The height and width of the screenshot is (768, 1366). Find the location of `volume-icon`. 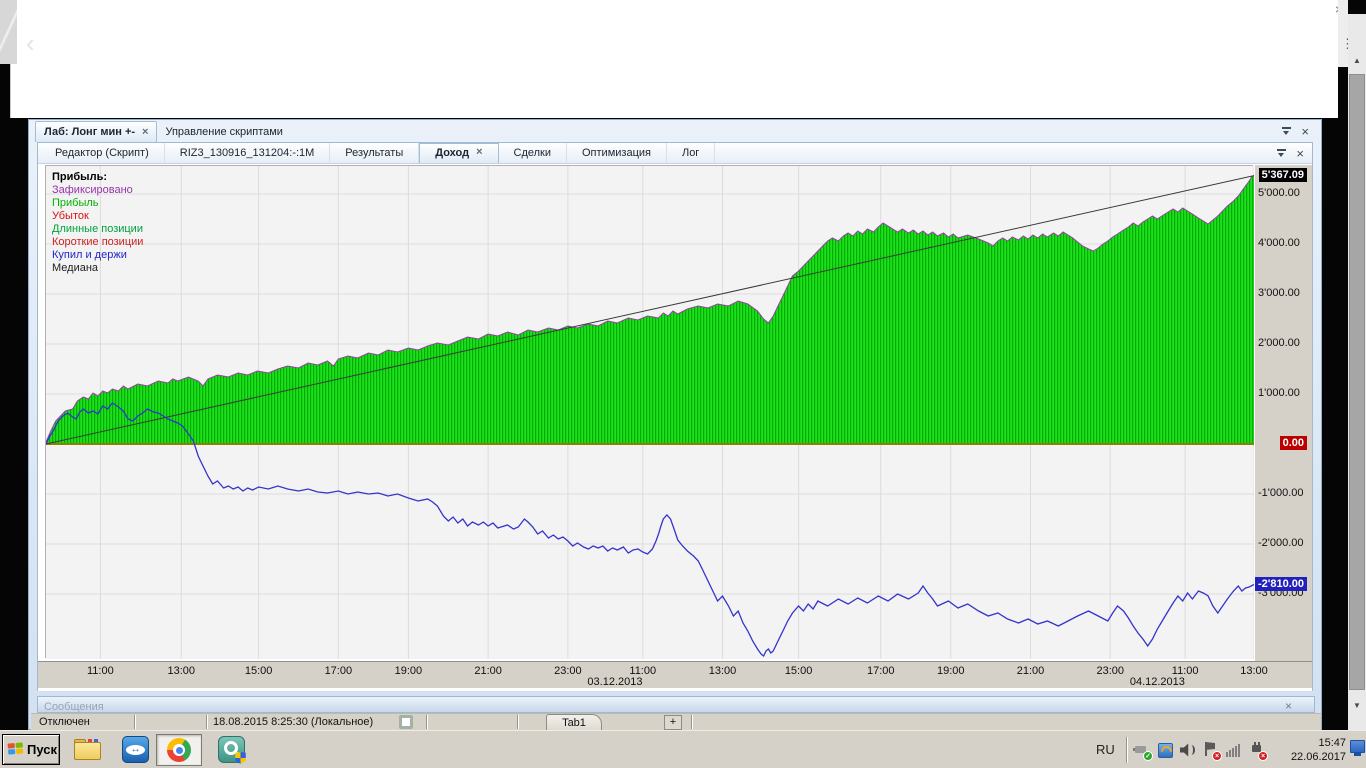

volume-icon is located at coordinates (1188, 750).